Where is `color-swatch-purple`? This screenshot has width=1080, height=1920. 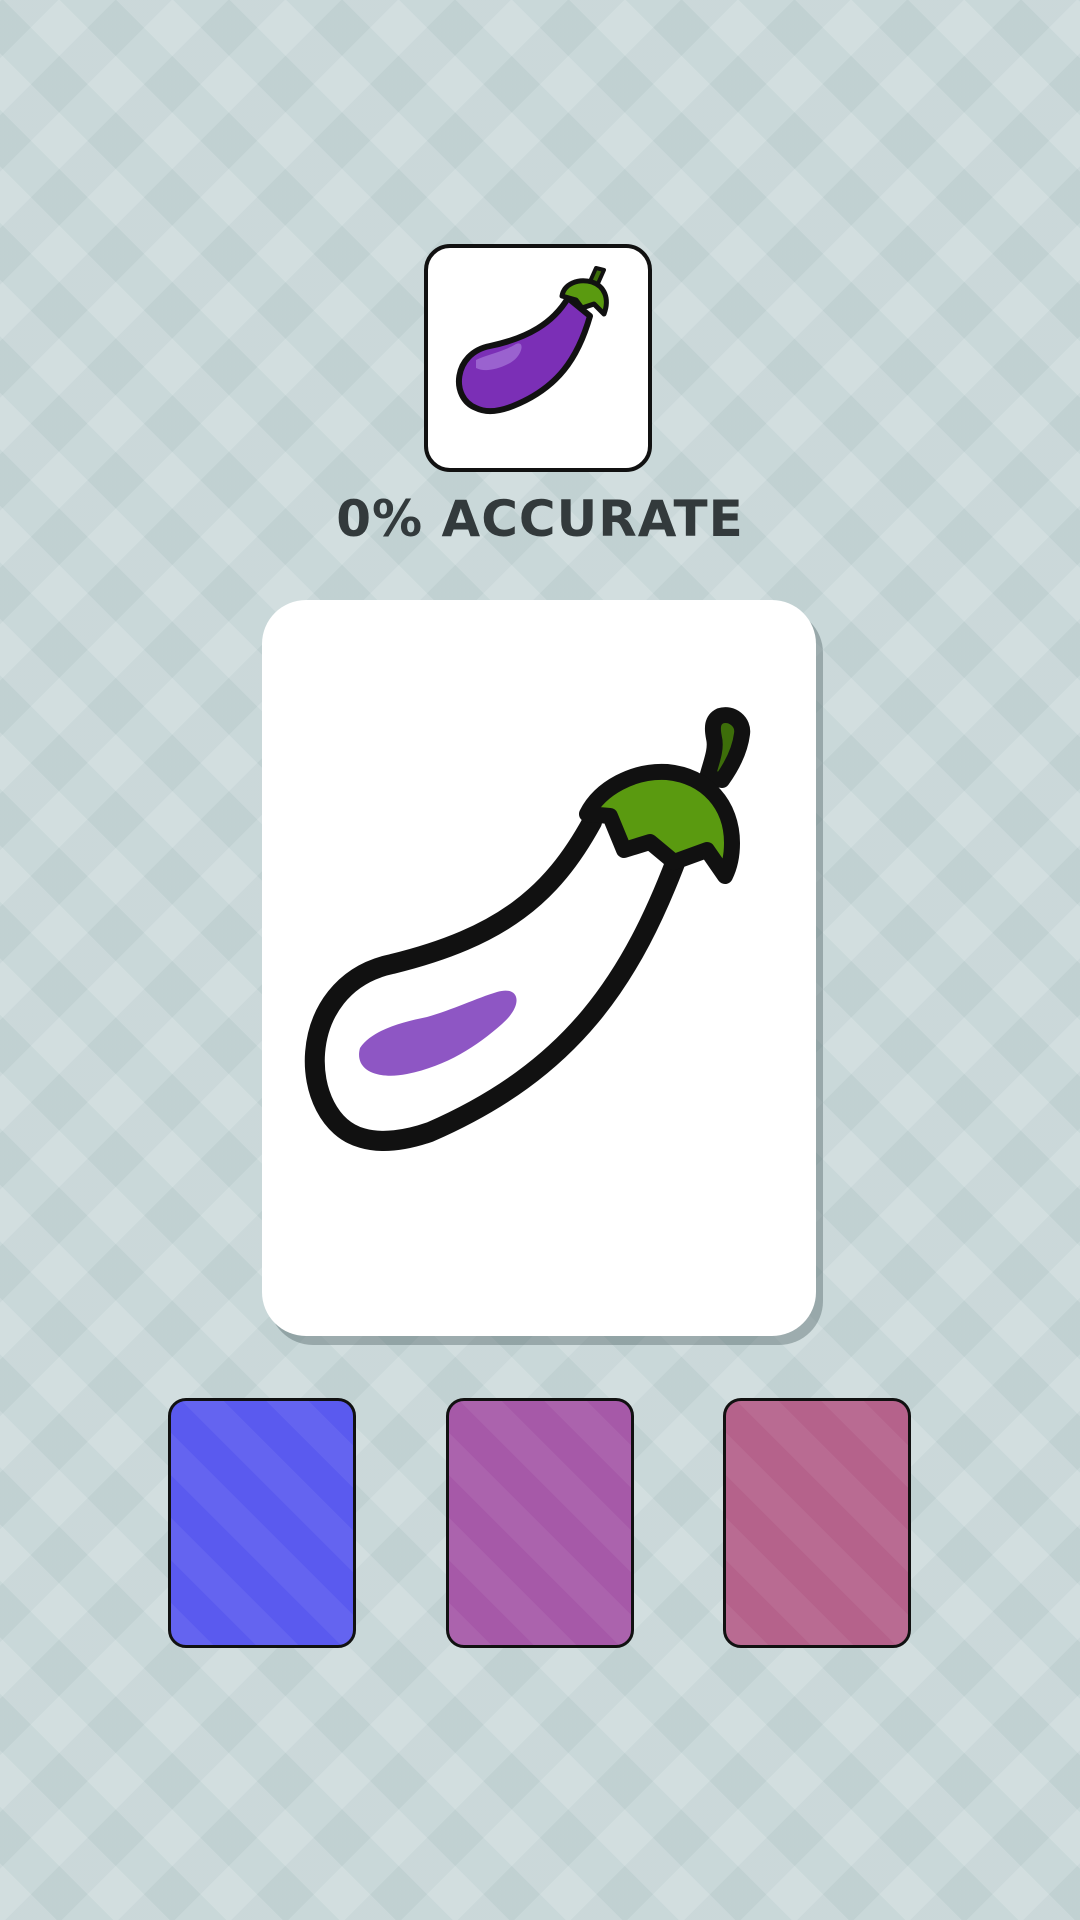
color-swatch-purple is located at coordinates (540, 1523).